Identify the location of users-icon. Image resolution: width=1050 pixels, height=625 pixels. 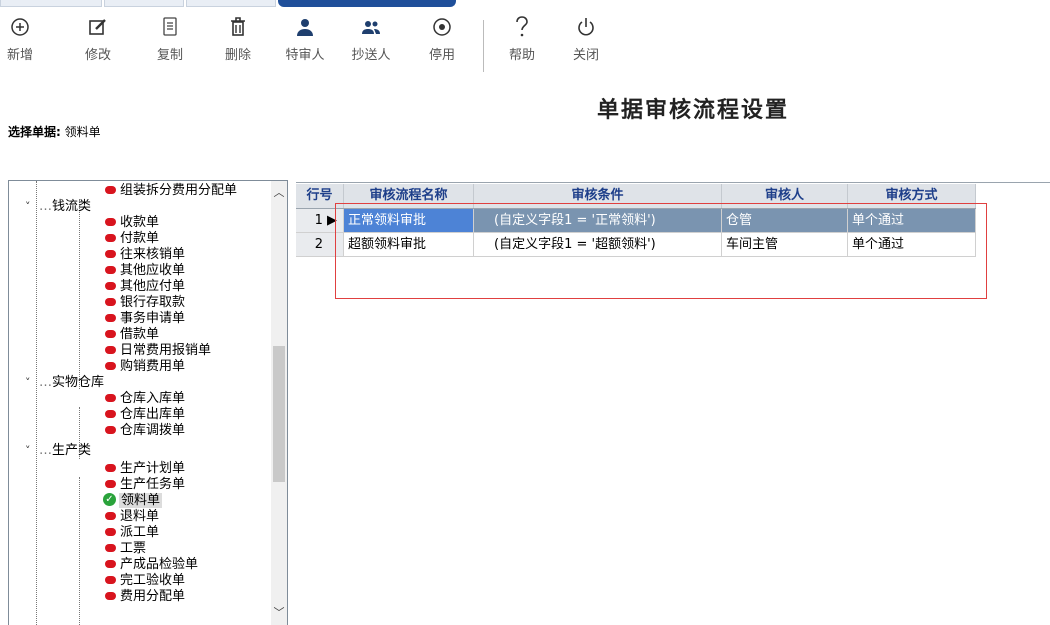
(371, 27).